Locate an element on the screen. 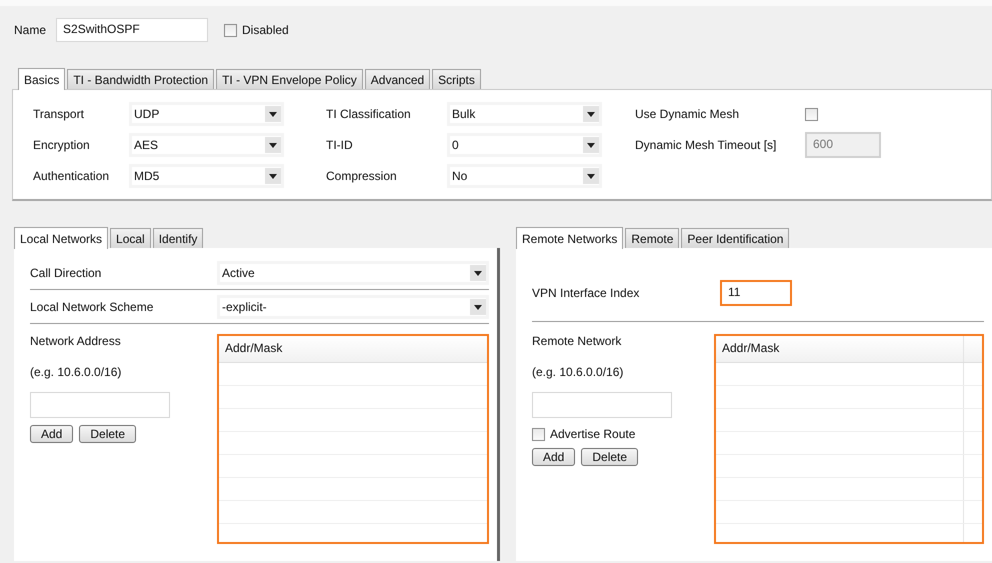  tab: Local is located at coordinates (130, 238).